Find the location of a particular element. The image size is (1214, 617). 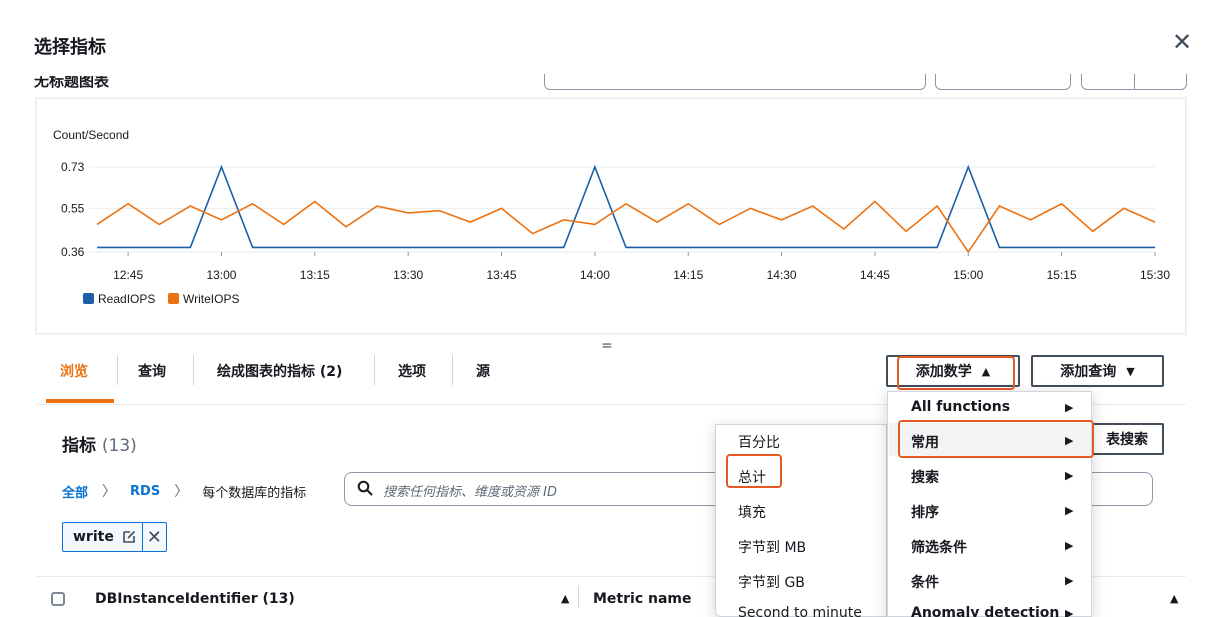

tab-browse: 浏览 is located at coordinates (74, 371).